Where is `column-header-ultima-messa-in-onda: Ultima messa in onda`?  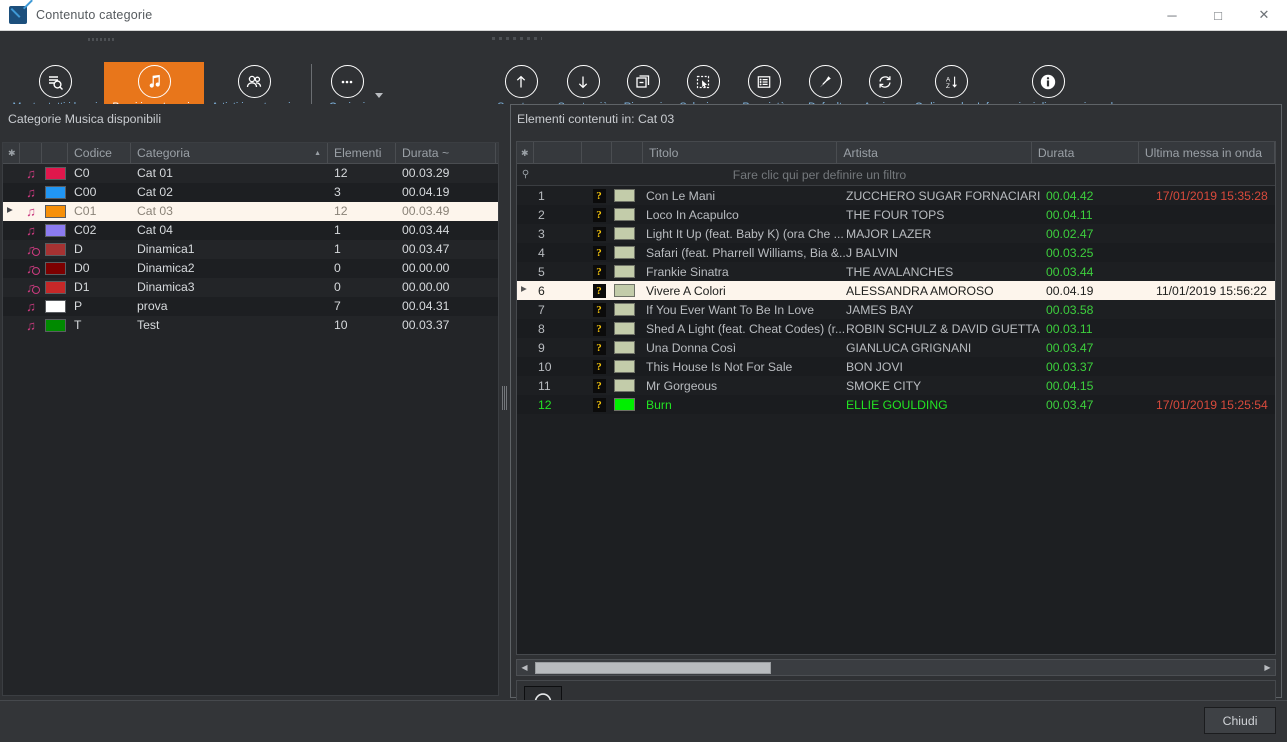 column-header-ultima-messa-in-onda: Ultima messa in onda is located at coordinates (1207, 153).